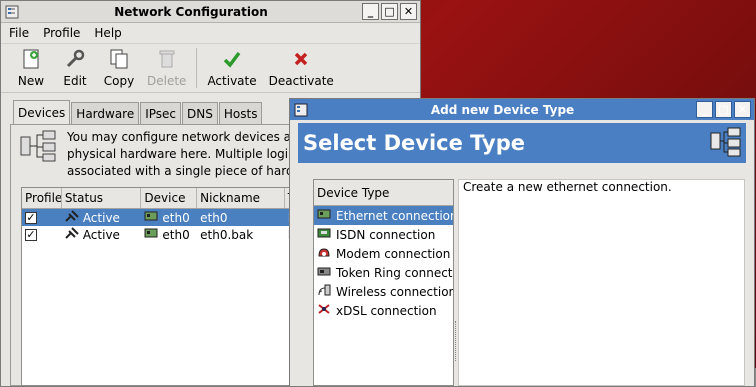 This screenshot has width=756, height=387. What do you see at coordinates (197, 68) in the screenshot?
I see `toolbar-separator` at bounding box center [197, 68].